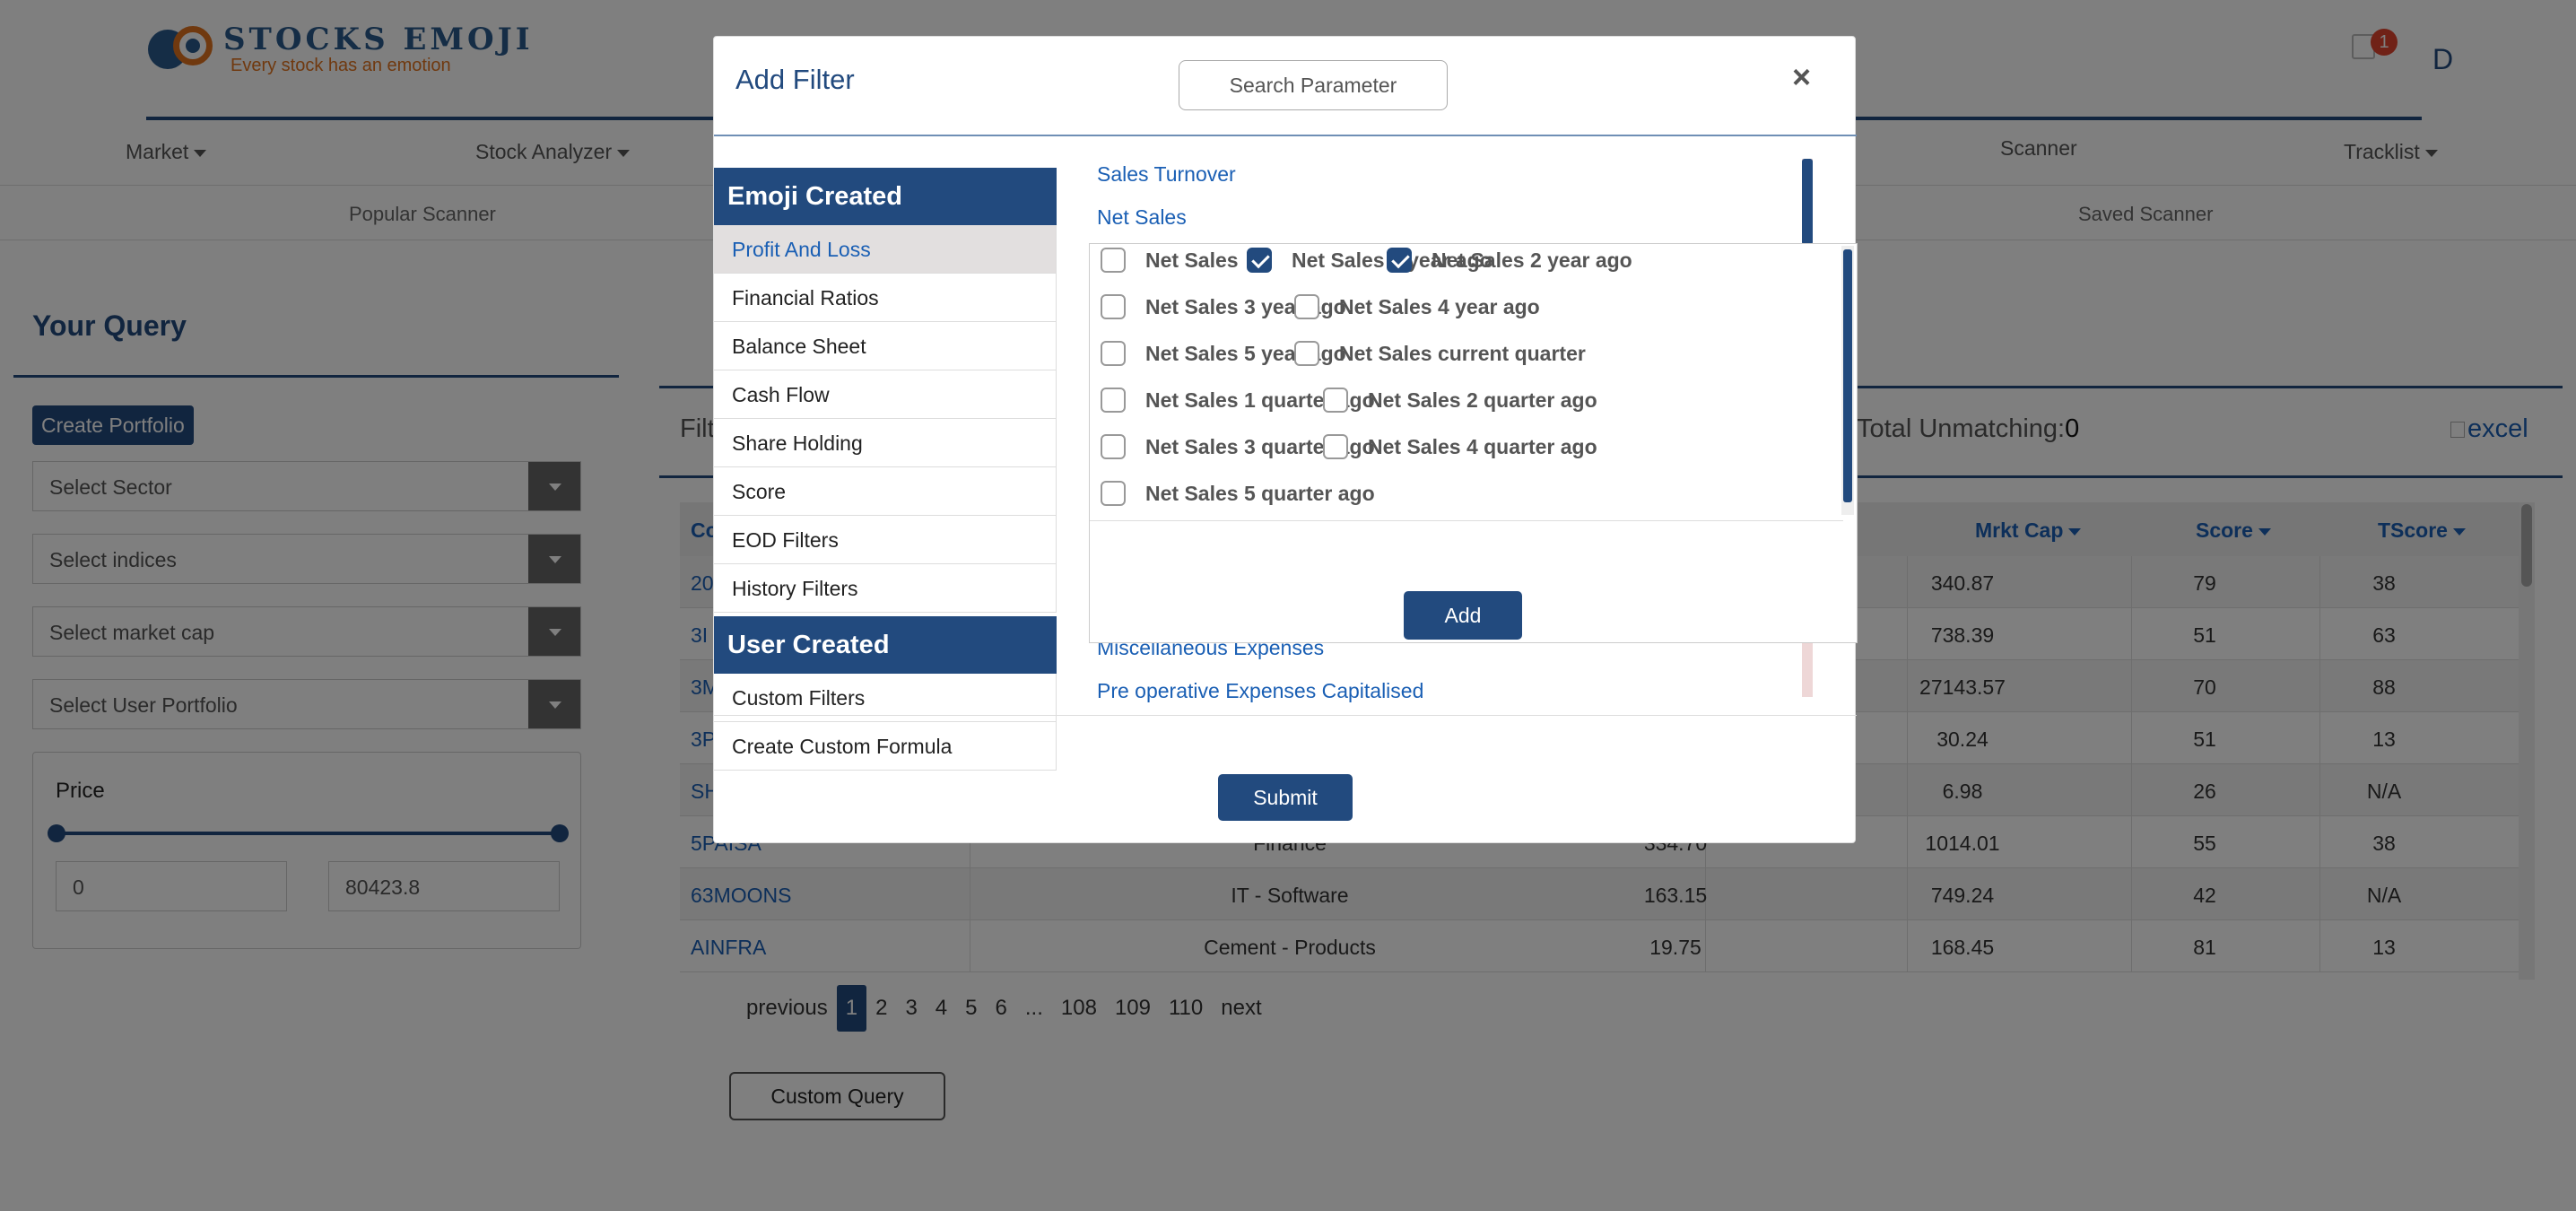  I want to click on checkbox-option: Net Sales 4 year ago, so click(1417, 307).